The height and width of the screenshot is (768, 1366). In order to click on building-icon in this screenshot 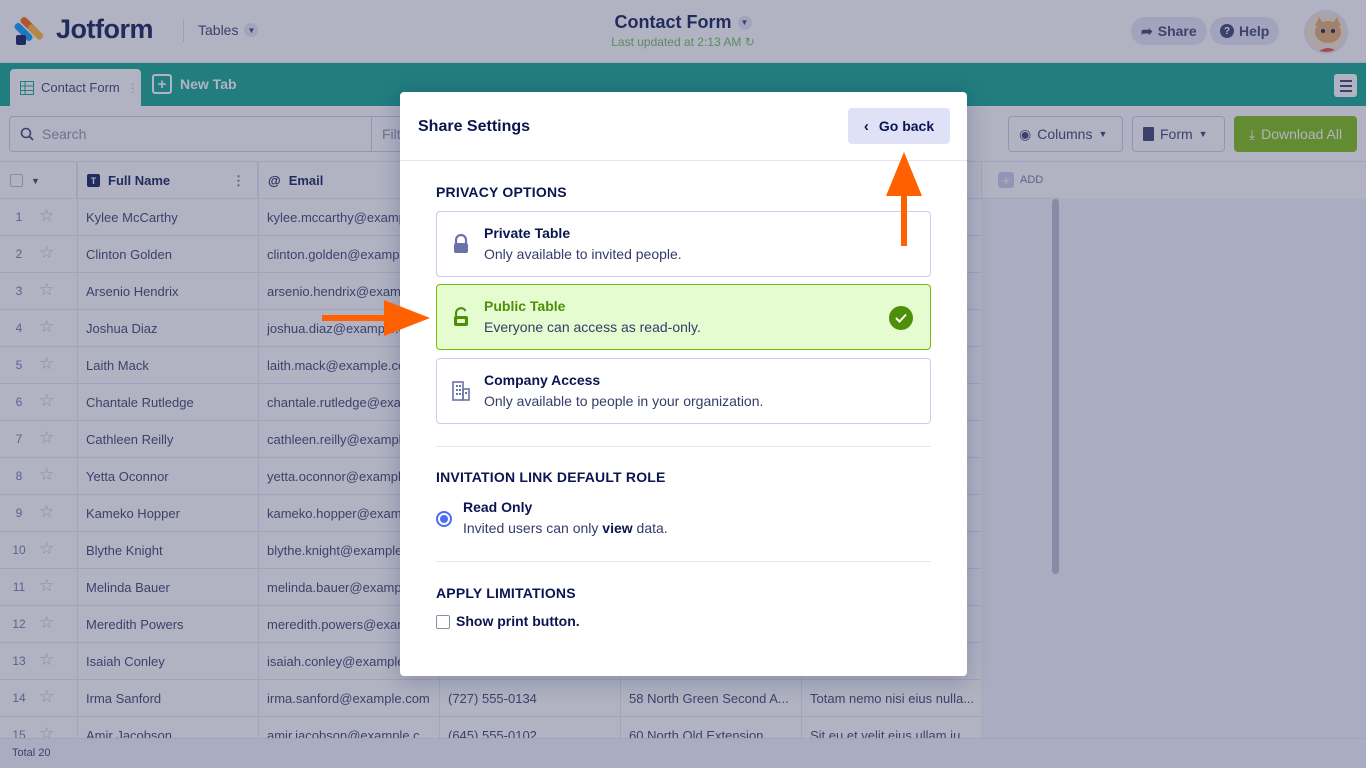, I will do `click(461, 391)`.